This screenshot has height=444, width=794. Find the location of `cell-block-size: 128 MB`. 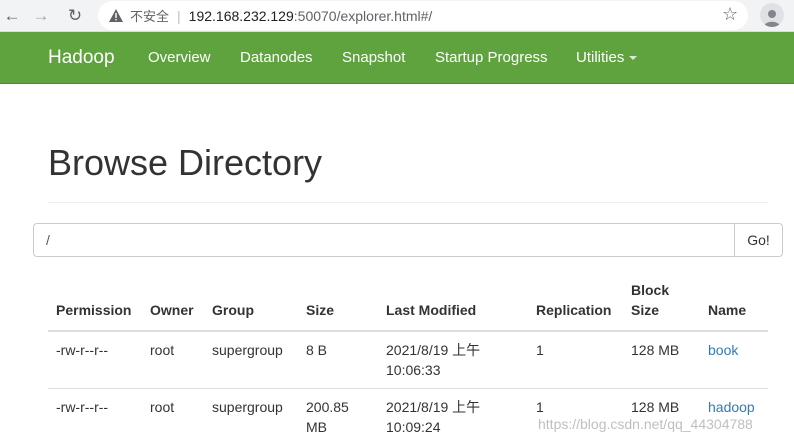

cell-block-size: 128 MB is located at coordinates (655, 350).